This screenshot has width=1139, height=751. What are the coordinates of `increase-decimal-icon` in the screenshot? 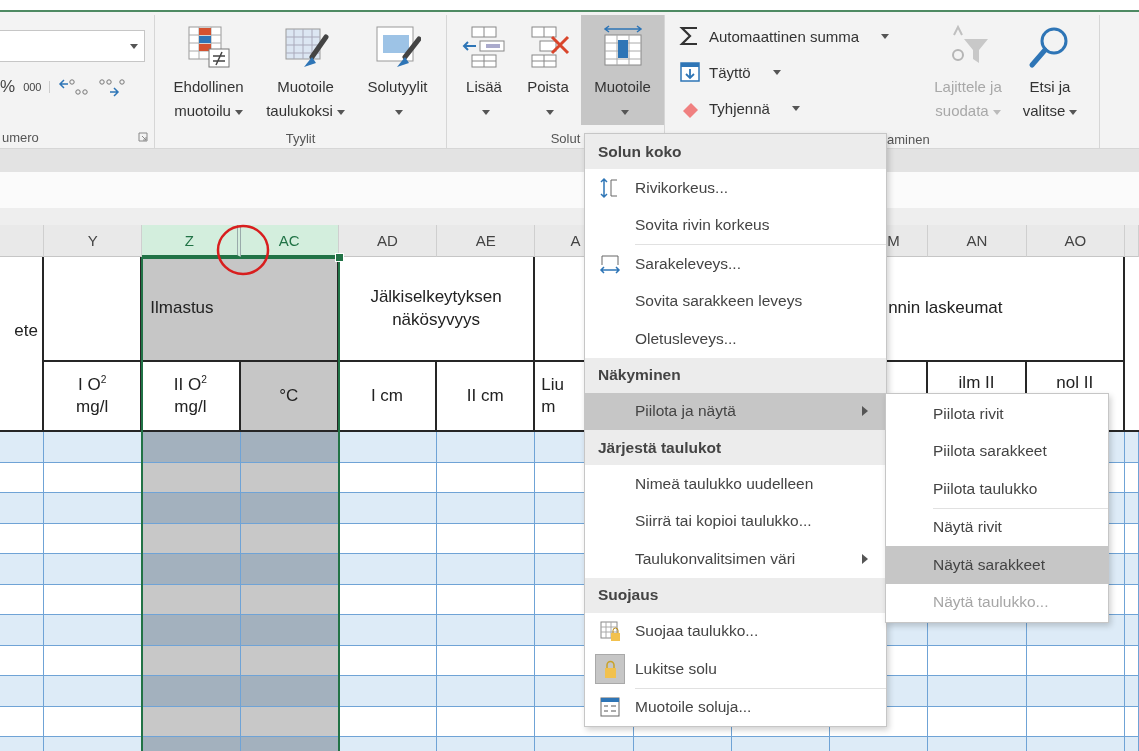 It's located at (73, 87).